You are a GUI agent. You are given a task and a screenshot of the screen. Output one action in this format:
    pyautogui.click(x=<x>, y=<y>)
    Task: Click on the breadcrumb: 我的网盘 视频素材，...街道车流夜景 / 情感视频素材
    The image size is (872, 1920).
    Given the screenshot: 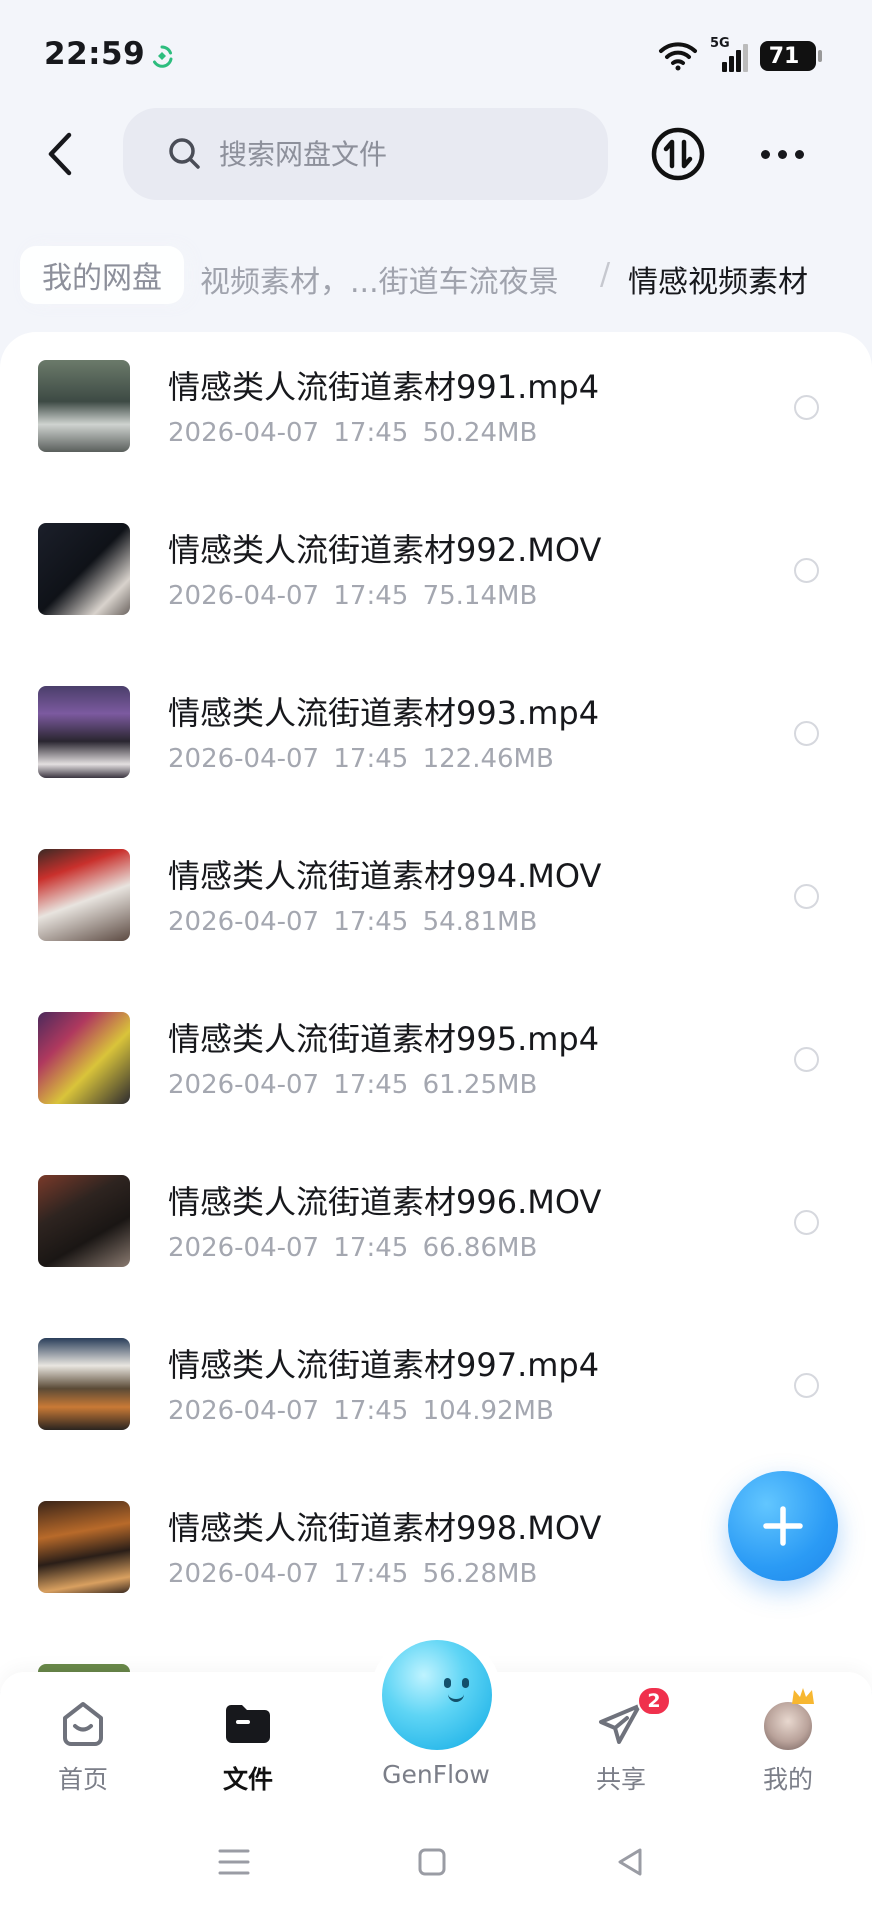 What is the action you would take?
    pyautogui.click(x=436, y=275)
    